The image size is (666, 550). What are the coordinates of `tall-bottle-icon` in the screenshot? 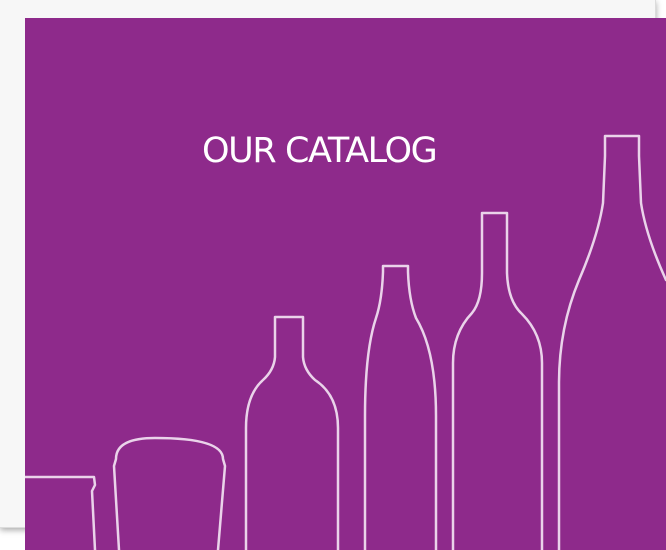 It's located at (611, 342).